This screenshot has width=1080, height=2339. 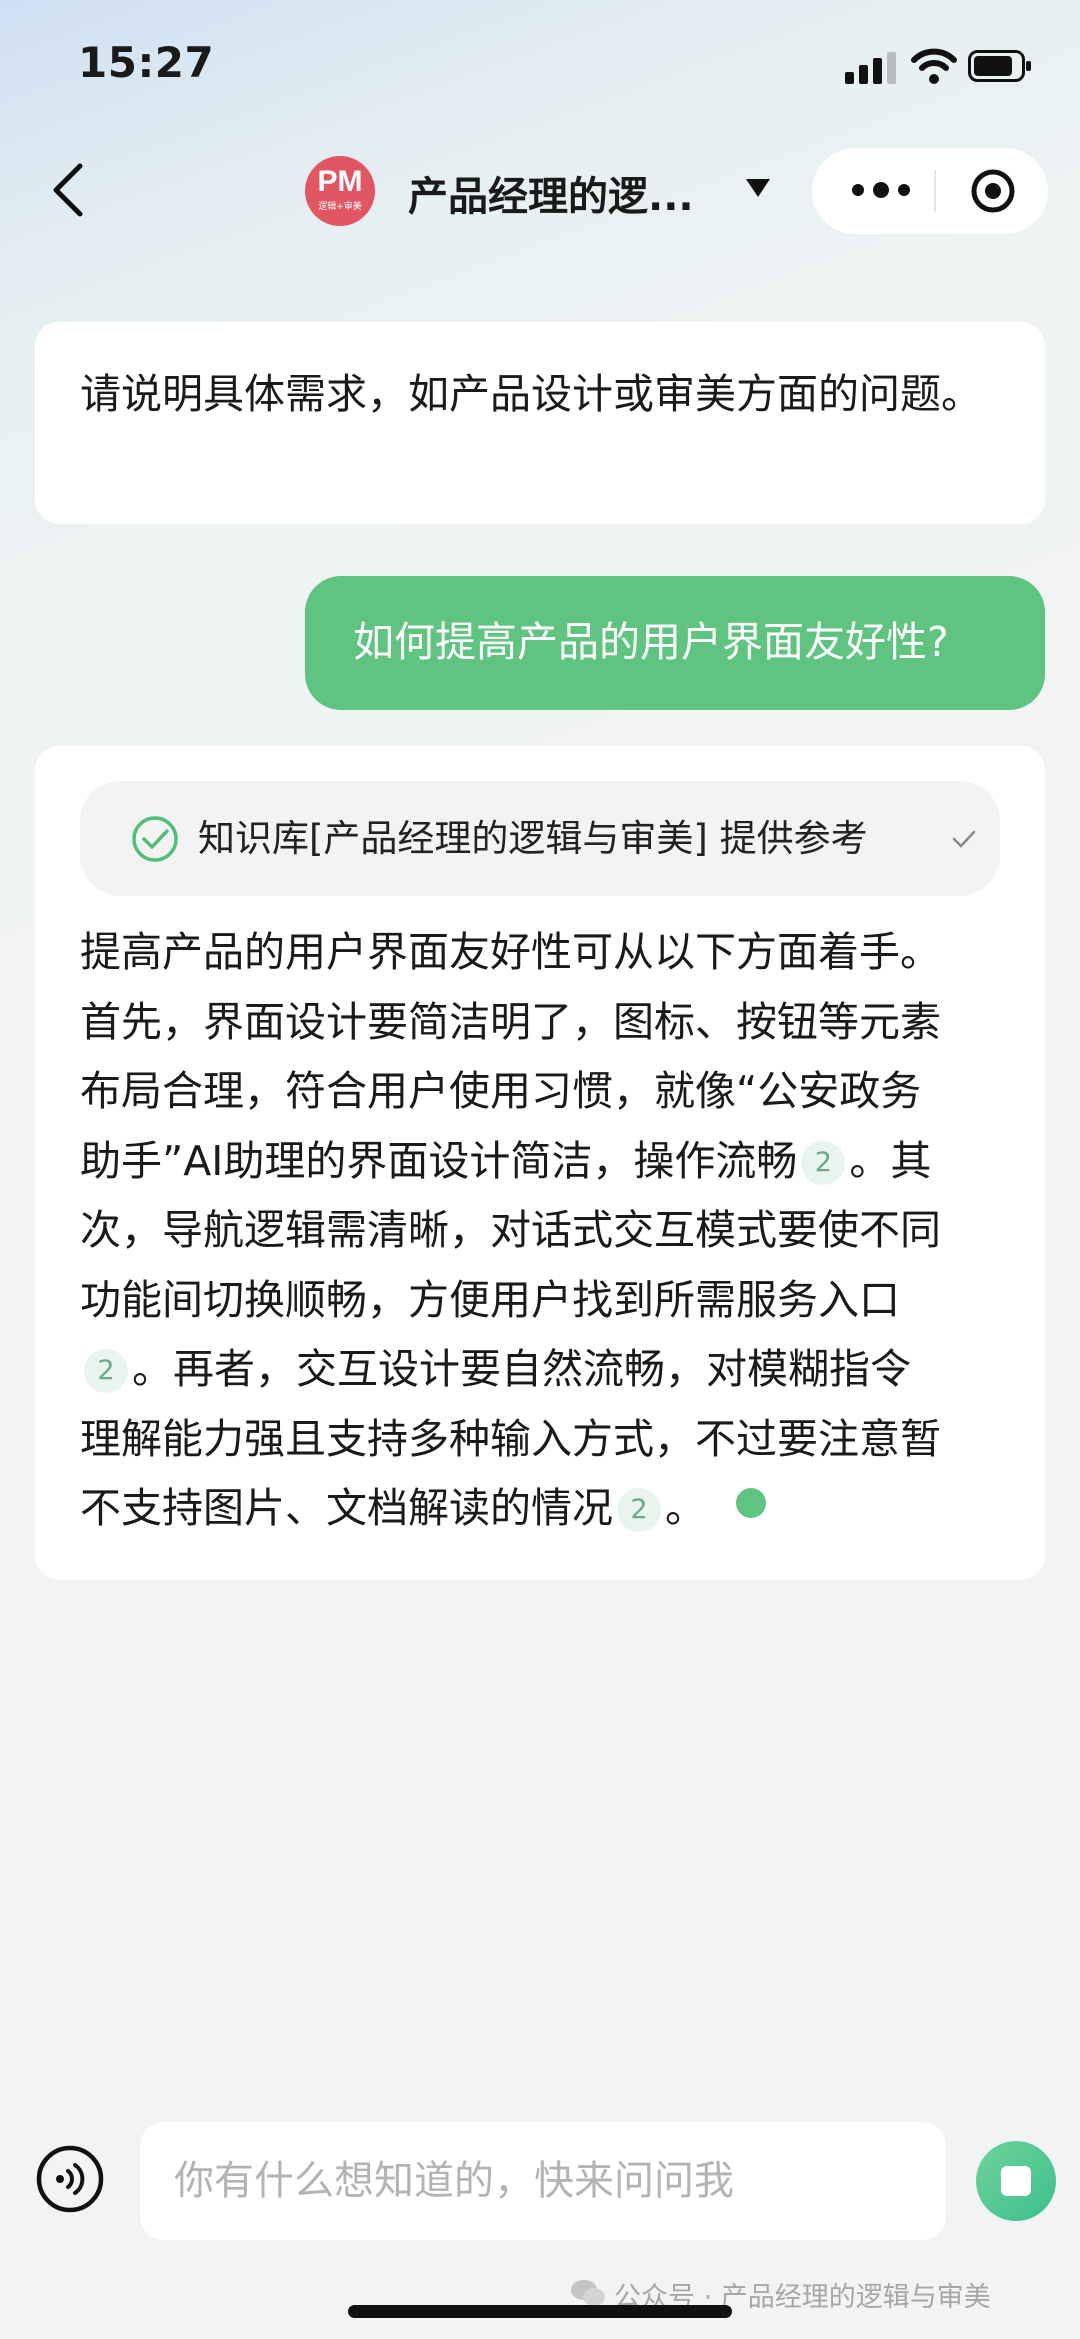 I want to click on capsule-divider, so click(x=935, y=191).